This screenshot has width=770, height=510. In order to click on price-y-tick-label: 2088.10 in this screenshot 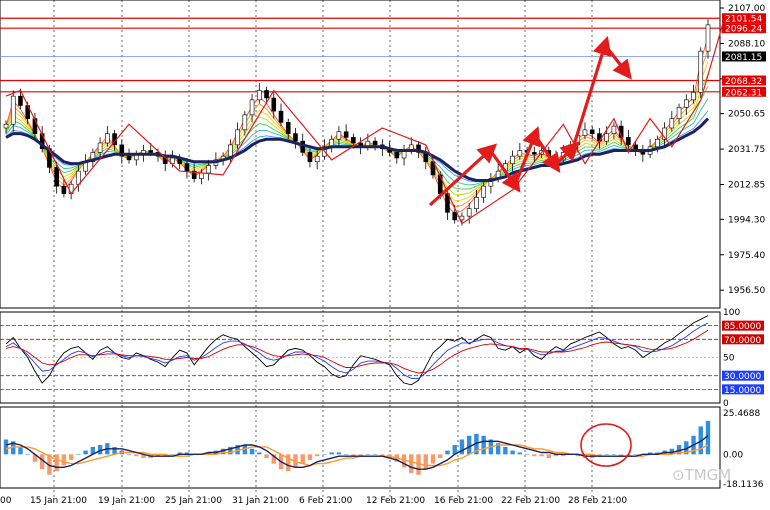, I will do `click(746, 44)`.